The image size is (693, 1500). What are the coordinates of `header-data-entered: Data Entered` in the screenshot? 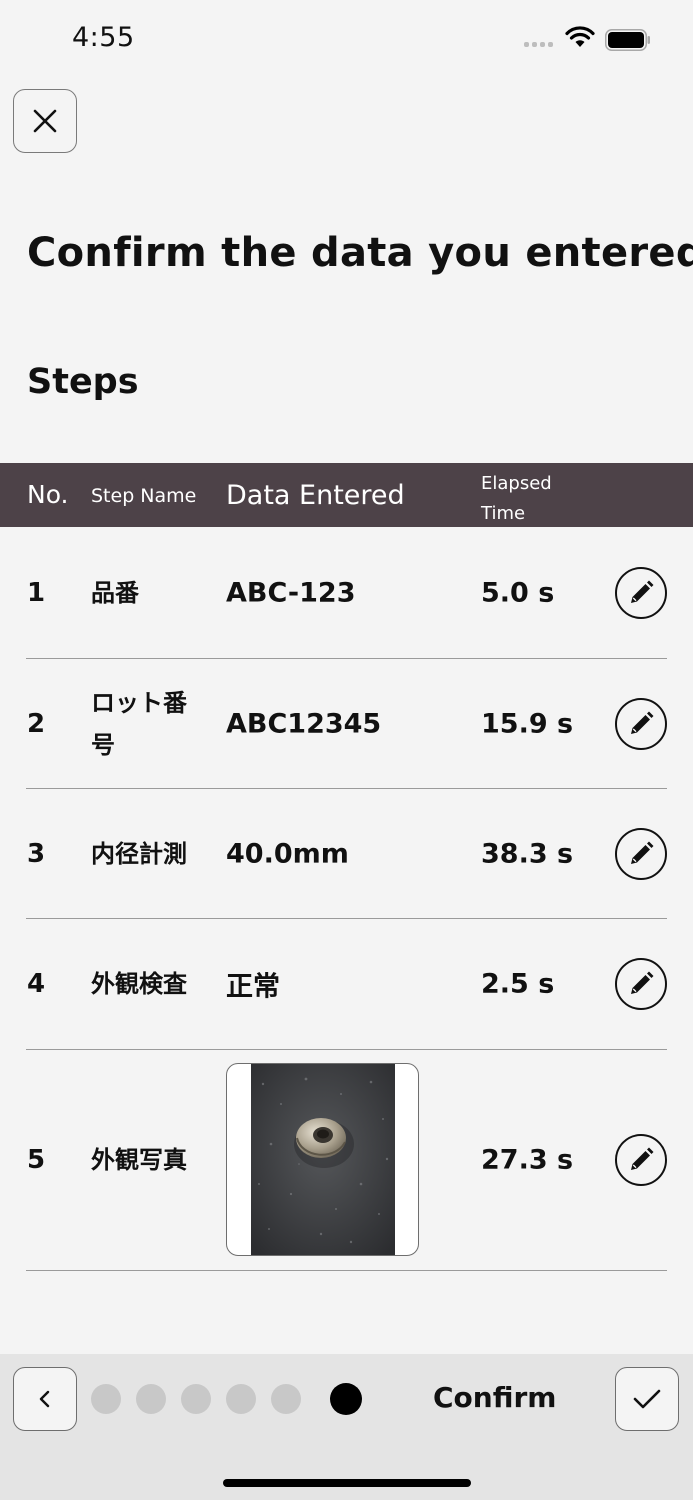 It's located at (315, 495).